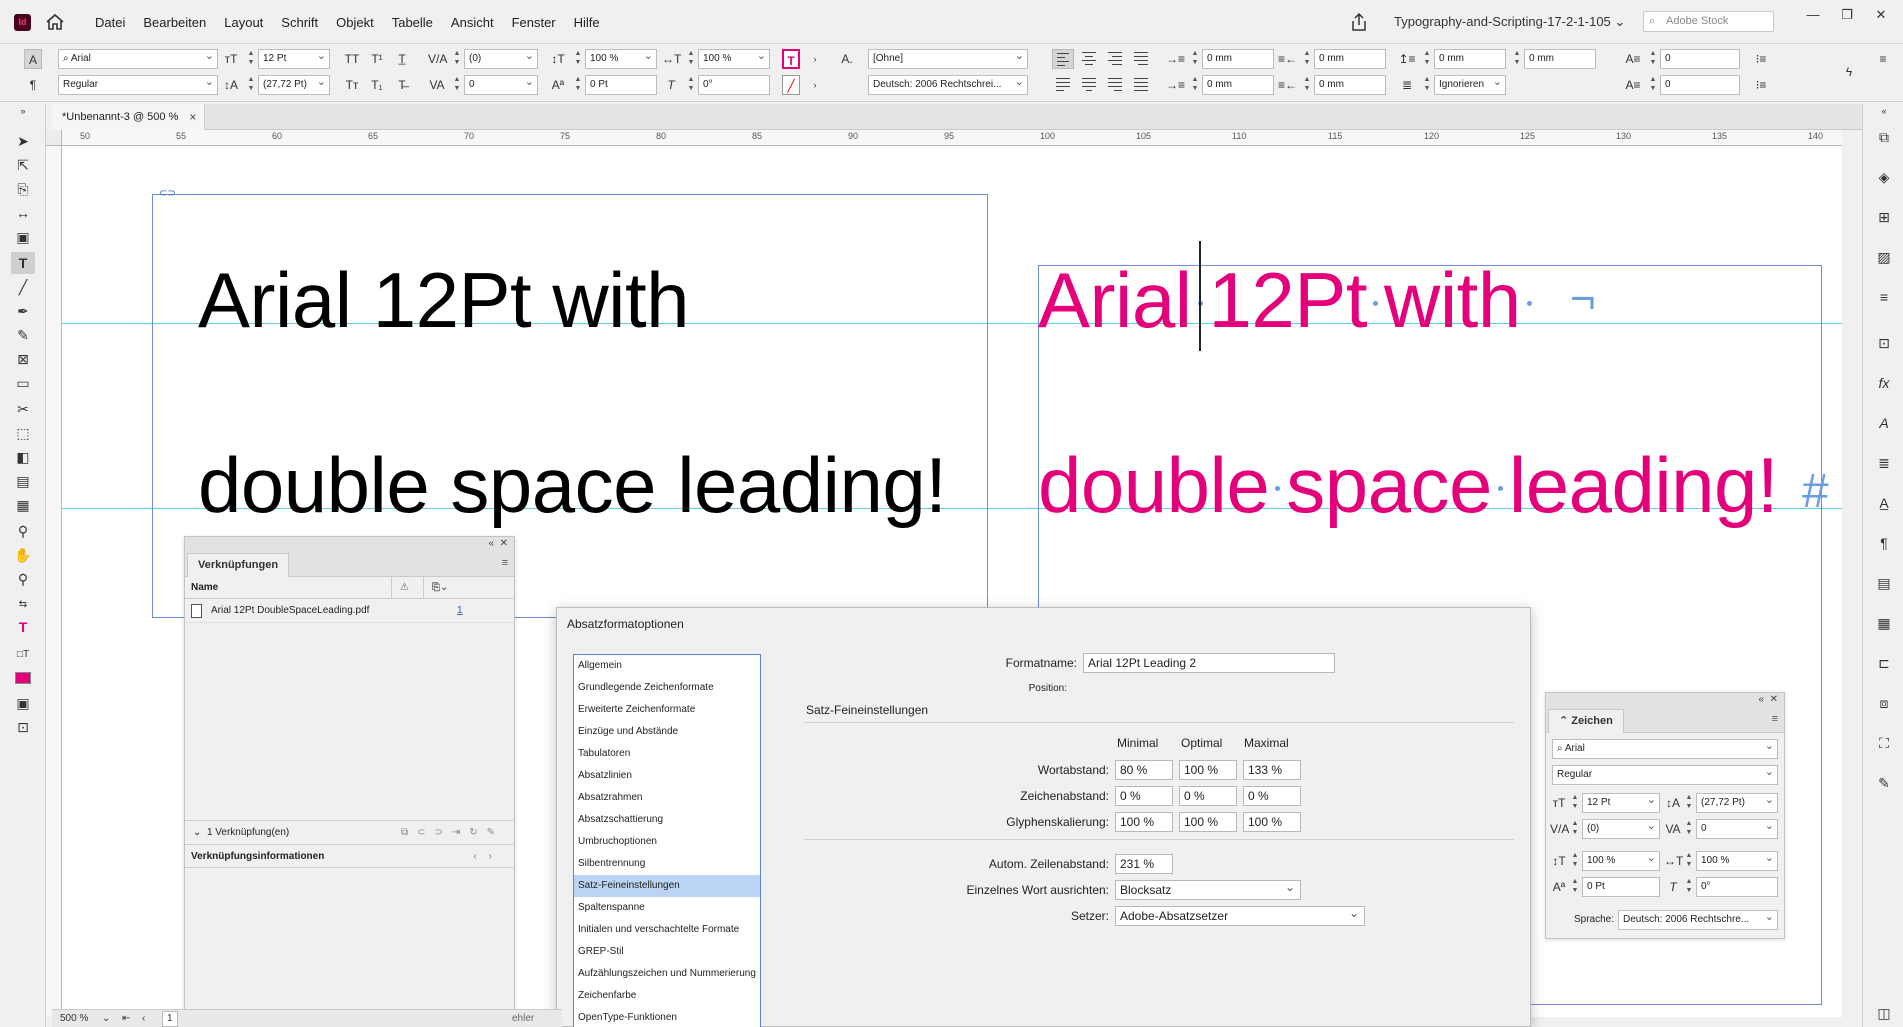 The height and width of the screenshot is (1027, 1903). I want to click on category-item: Aufzählungszeichen und Nummerierung, so click(667, 974).